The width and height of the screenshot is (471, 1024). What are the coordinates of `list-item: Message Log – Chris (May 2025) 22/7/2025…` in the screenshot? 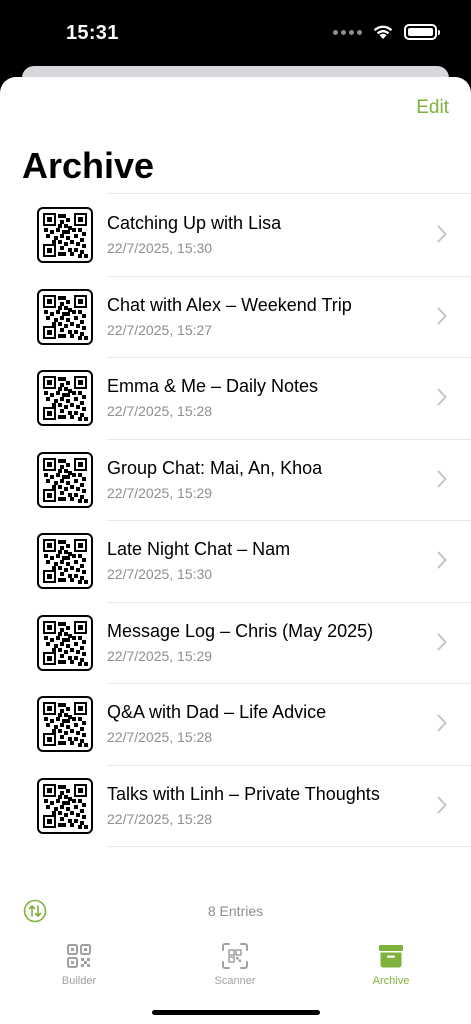 It's located at (235, 643).